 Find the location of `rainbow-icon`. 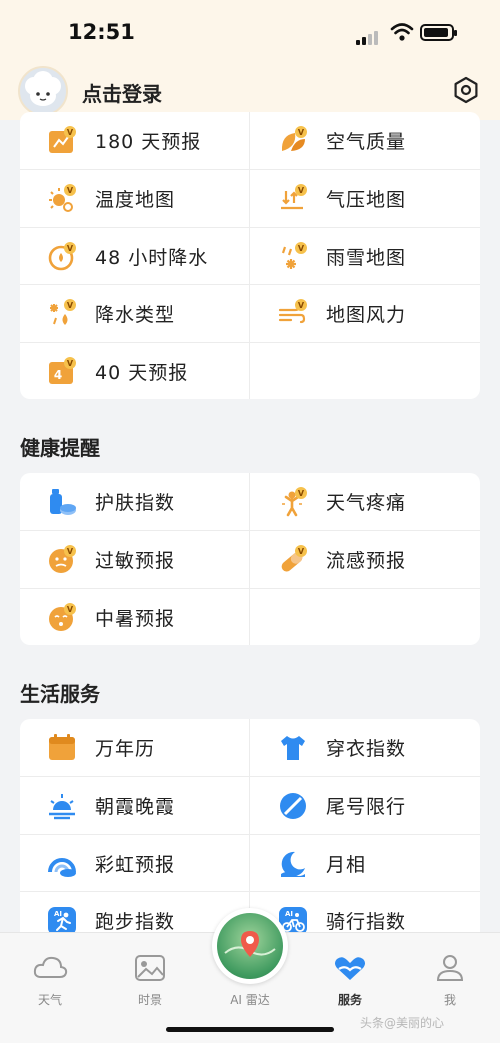

rainbow-icon is located at coordinates (62, 864).